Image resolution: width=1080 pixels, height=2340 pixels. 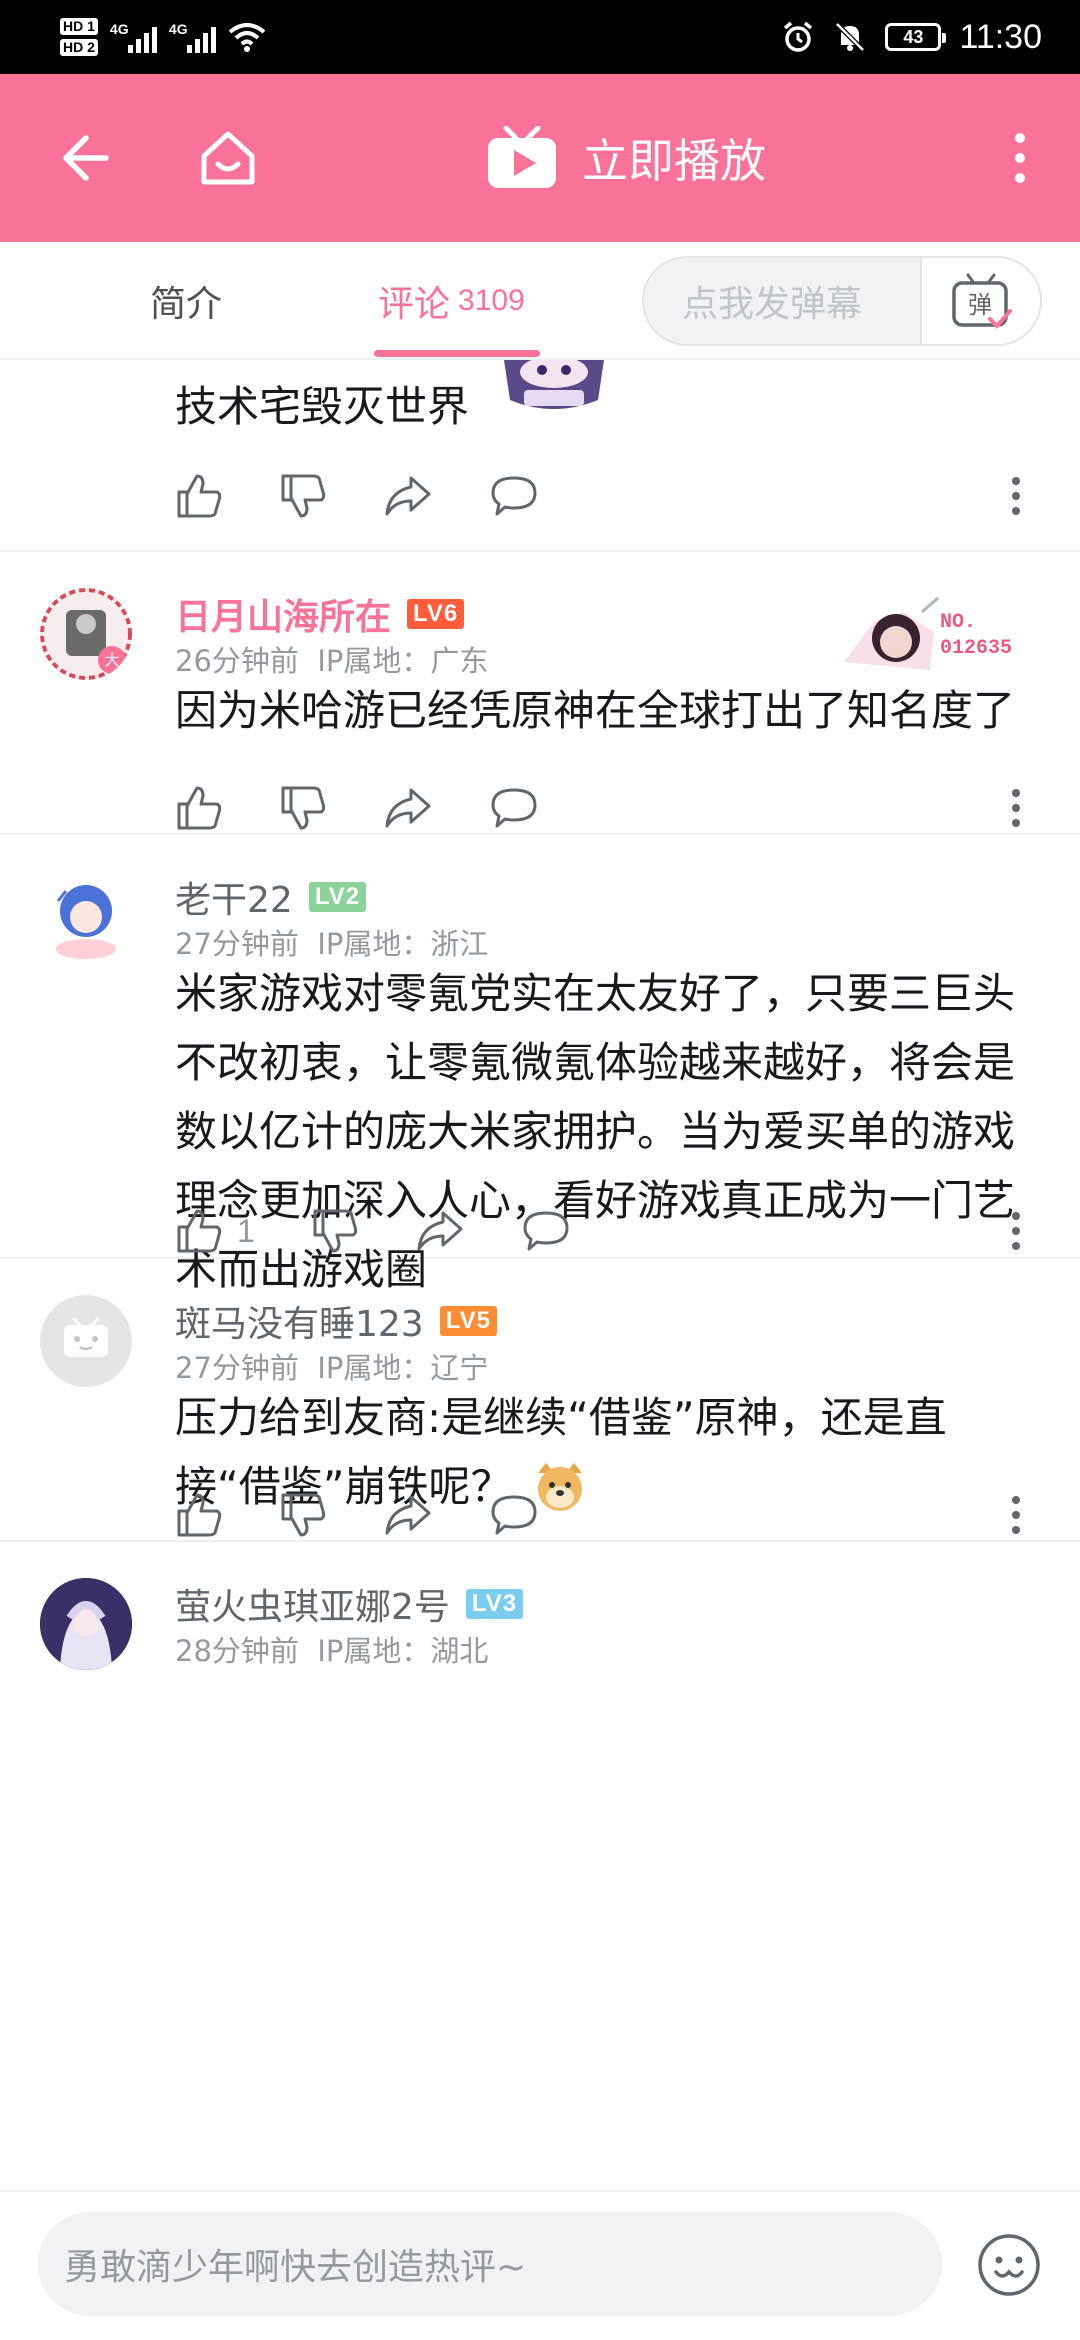 What do you see at coordinates (850, 37) in the screenshot?
I see `mute-bell-icon` at bounding box center [850, 37].